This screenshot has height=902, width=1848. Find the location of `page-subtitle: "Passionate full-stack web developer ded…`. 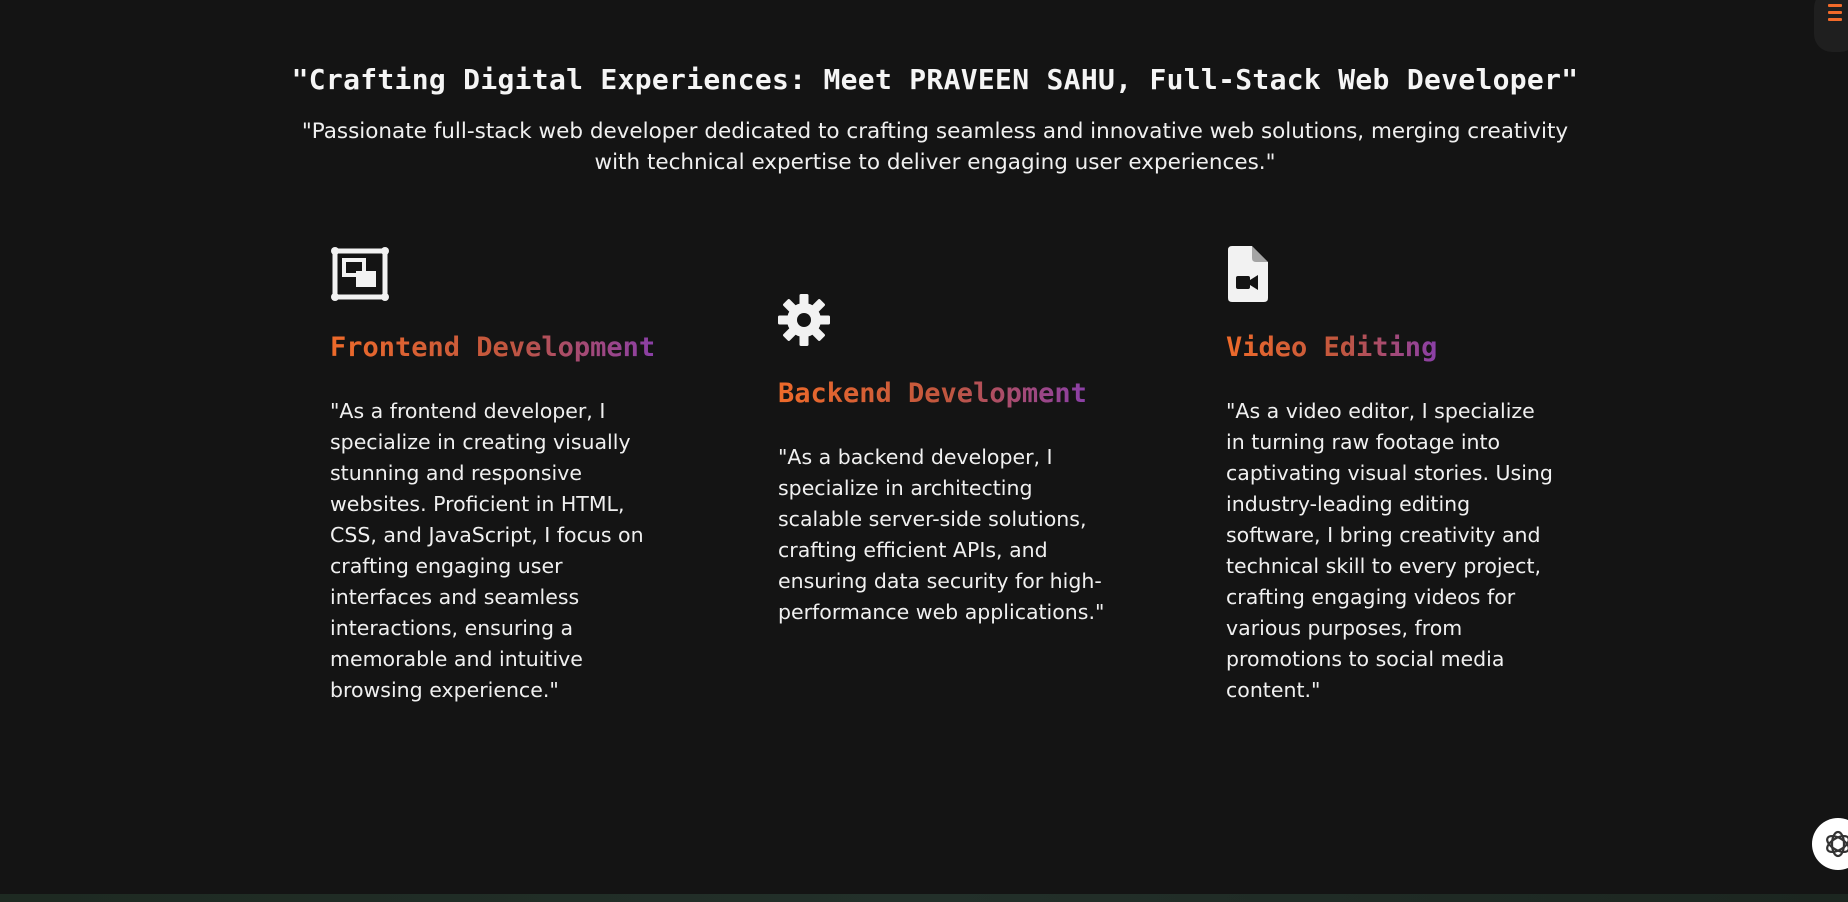

page-subtitle: "Passionate full-stack web developer ded… is located at coordinates (935, 147).